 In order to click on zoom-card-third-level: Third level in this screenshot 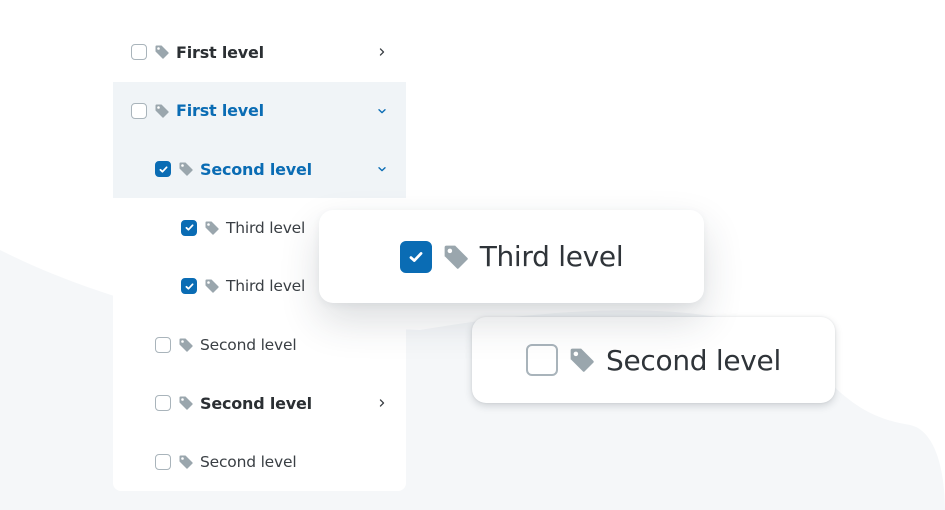, I will do `click(511, 256)`.